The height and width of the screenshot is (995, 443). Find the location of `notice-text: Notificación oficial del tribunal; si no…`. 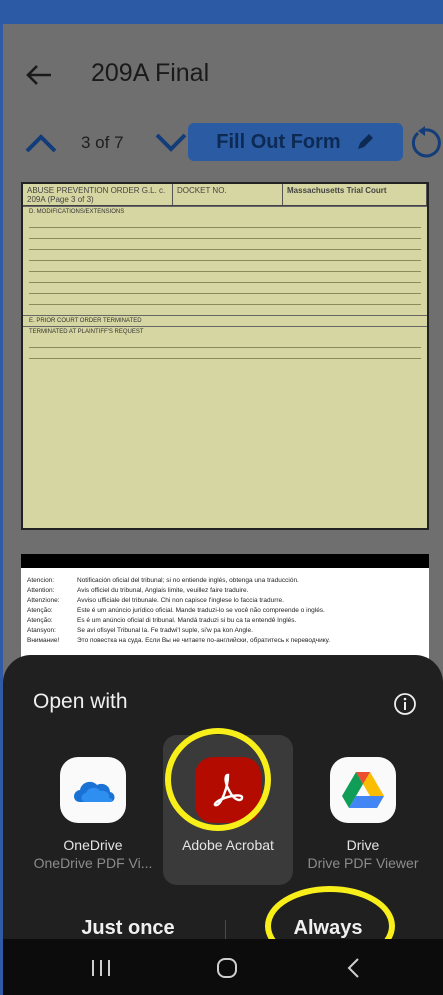

notice-text: Notificación oficial del tribunal; si no… is located at coordinates (188, 580).